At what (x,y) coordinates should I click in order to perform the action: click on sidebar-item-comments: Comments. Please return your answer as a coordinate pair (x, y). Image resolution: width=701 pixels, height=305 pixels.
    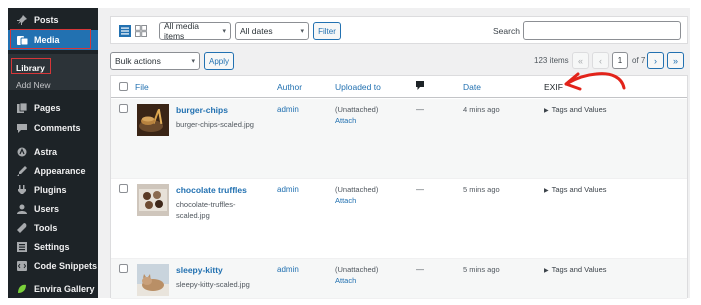
    Looking at the image, I should click on (53, 128).